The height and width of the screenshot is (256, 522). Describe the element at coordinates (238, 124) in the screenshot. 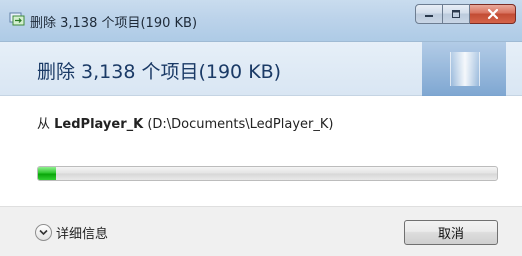

I see `source-path: (D:\Documents\LedPlayer_K)` at that location.